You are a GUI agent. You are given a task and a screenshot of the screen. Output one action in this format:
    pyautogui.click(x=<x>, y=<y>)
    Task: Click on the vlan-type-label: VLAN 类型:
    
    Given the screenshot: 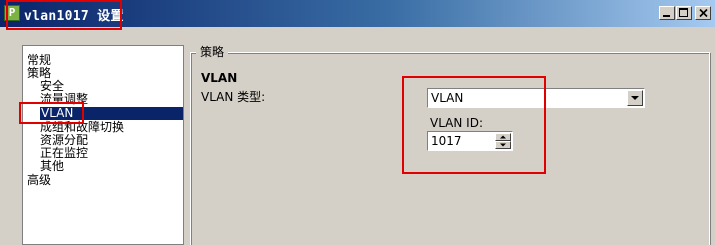 What is the action you would take?
    pyautogui.click(x=233, y=97)
    